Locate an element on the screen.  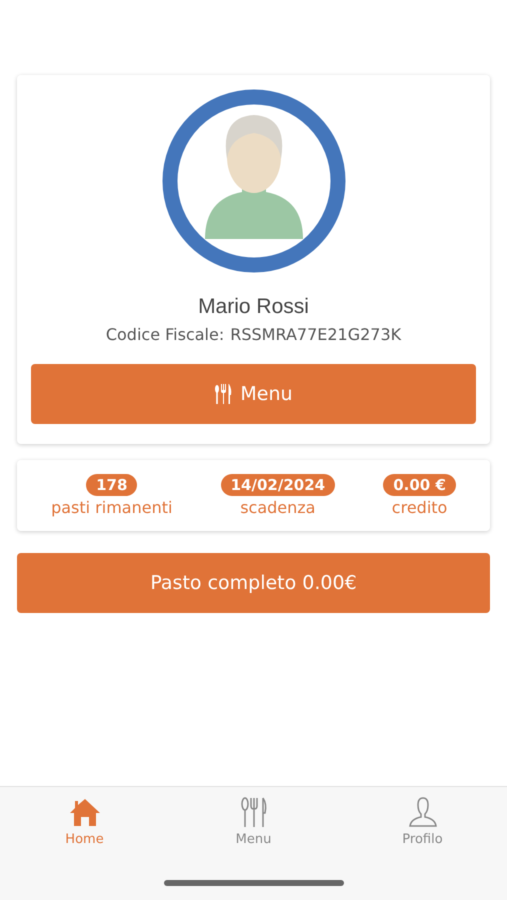
tab-item: Home is located at coordinates (84, 821).